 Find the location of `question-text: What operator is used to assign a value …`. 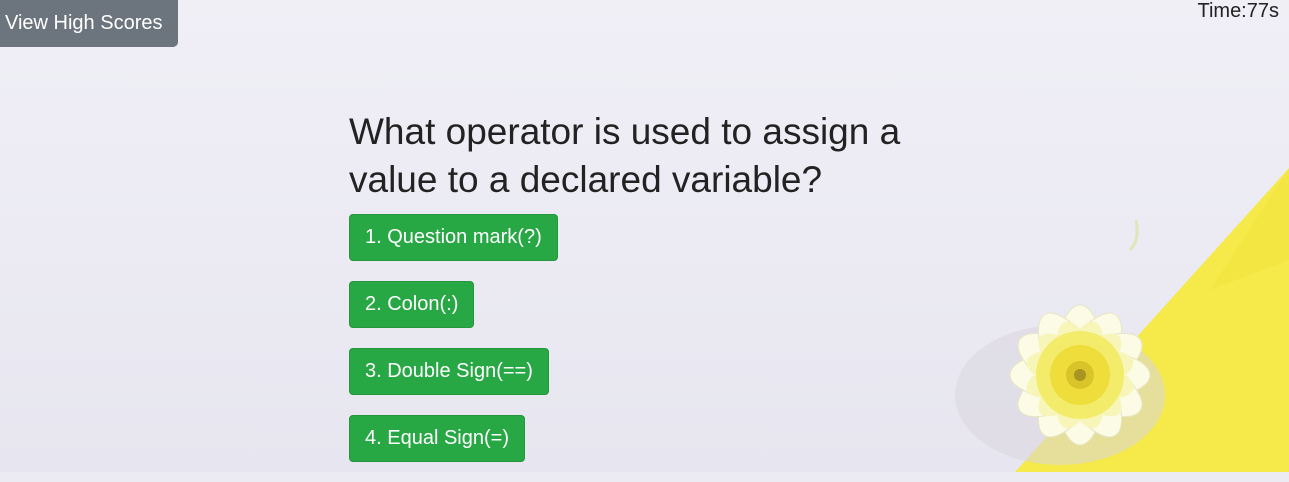

question-text: What operator is used to assign a value … is located at coordinates (625, 155).